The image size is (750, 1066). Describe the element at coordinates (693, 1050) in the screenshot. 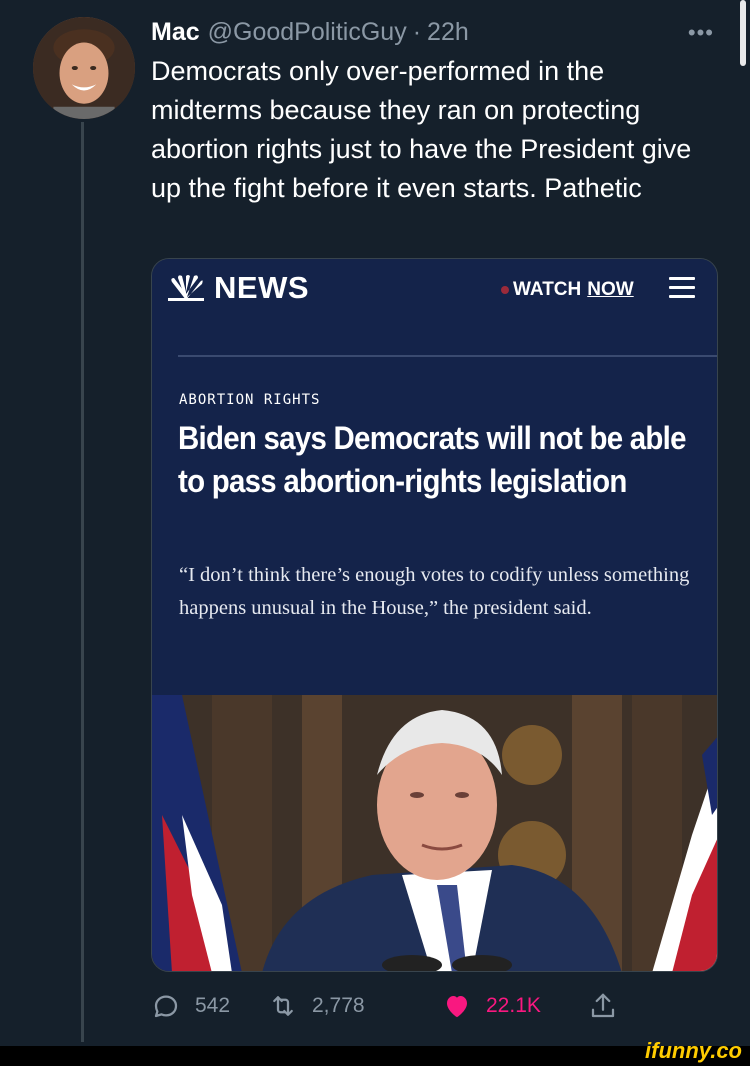

I see `watermark: ifunny.co` at that location.